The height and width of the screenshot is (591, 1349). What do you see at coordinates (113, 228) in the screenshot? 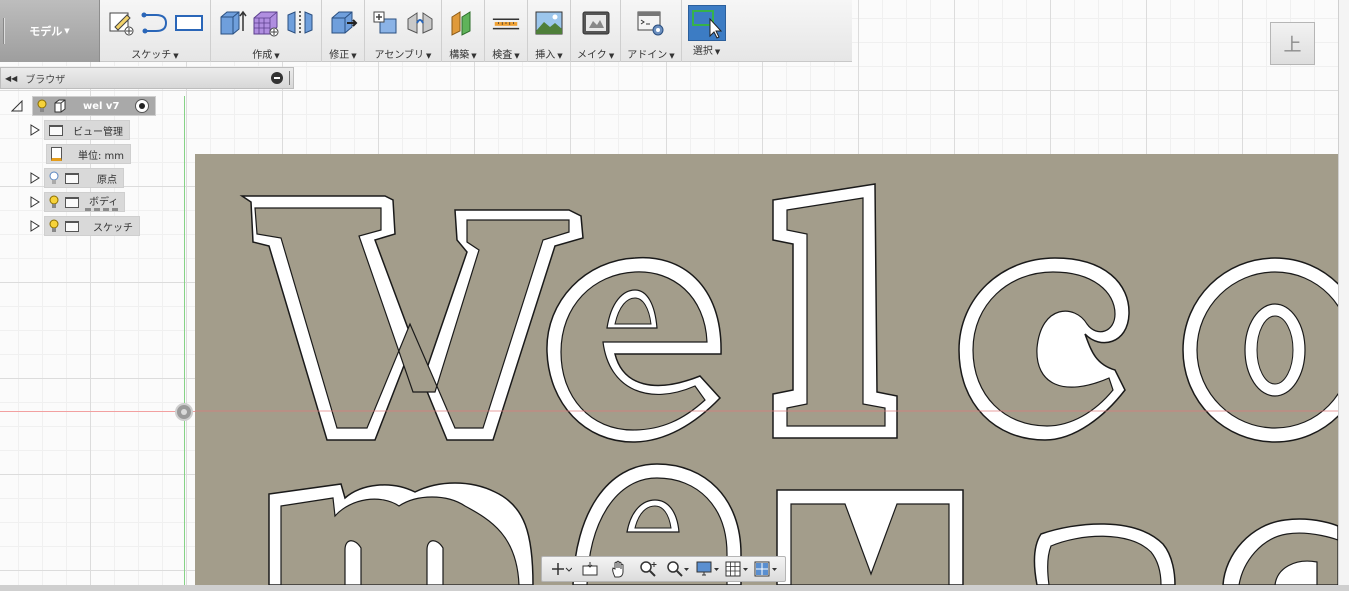
I see `tree-node-label: スケッチ` at bounding box center [113, 228].